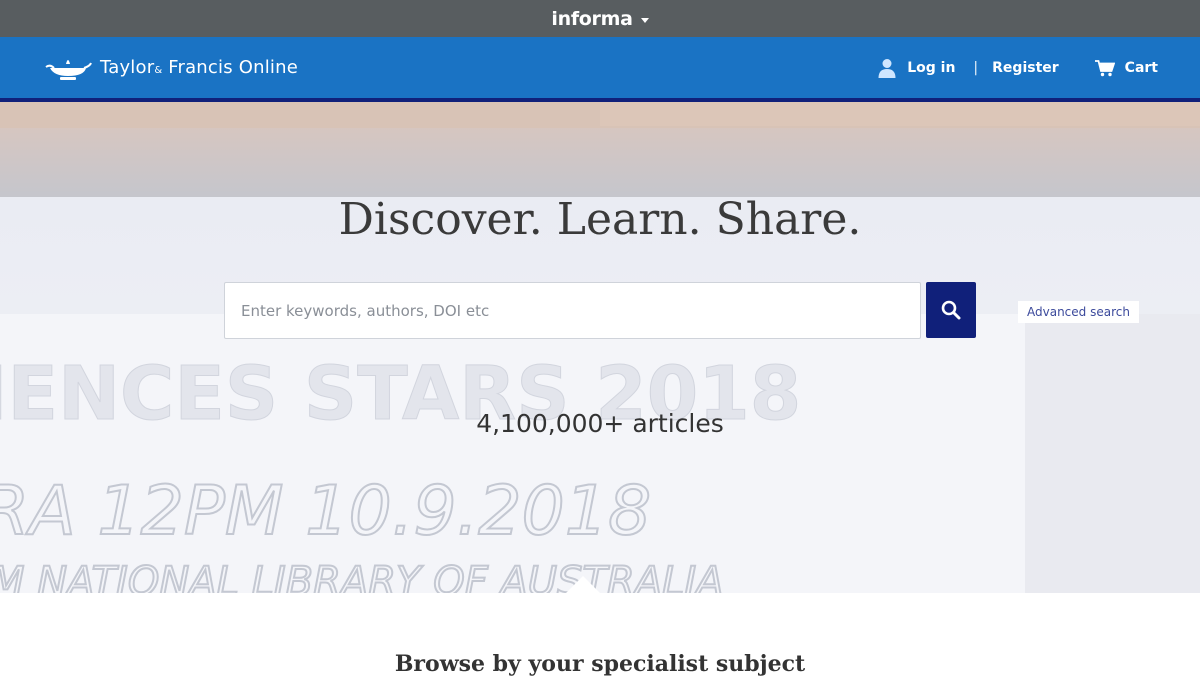  I want to click on article-count: 4,100,000+ articles, so click(600, 423).